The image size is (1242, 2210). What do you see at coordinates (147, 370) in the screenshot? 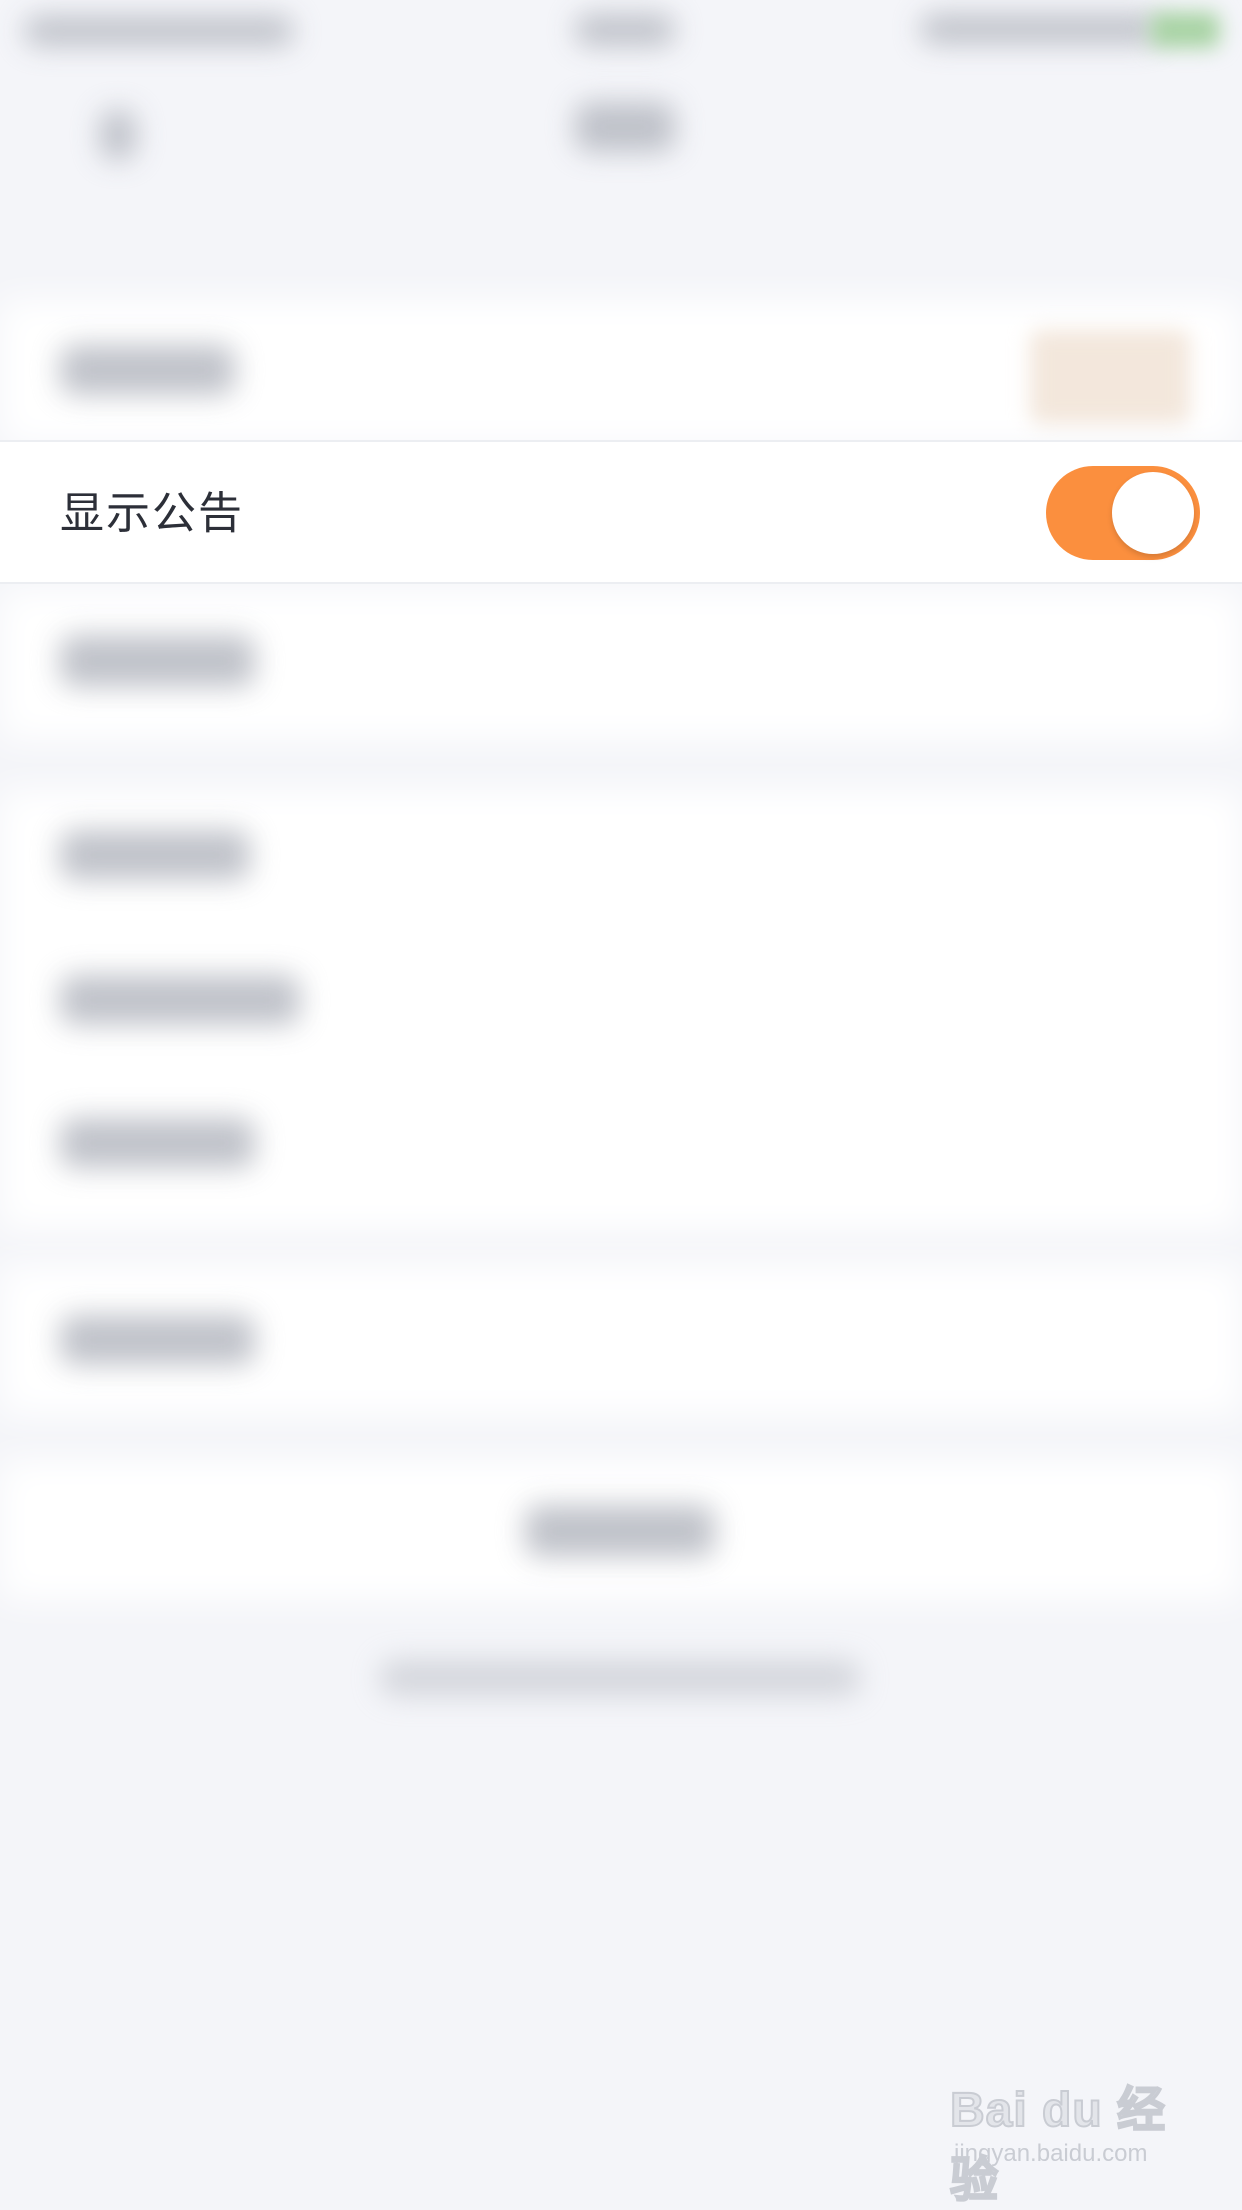
I see `settings-row-1-label-blur` at bounding box center [147, 370].